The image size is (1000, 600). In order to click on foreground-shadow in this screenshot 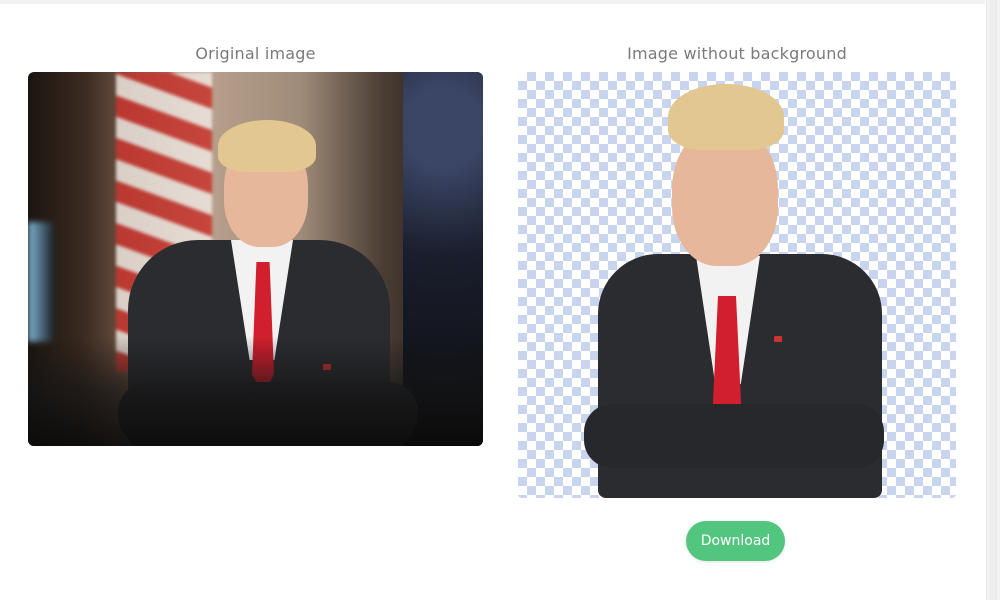, I will do `click(255, 391)`.